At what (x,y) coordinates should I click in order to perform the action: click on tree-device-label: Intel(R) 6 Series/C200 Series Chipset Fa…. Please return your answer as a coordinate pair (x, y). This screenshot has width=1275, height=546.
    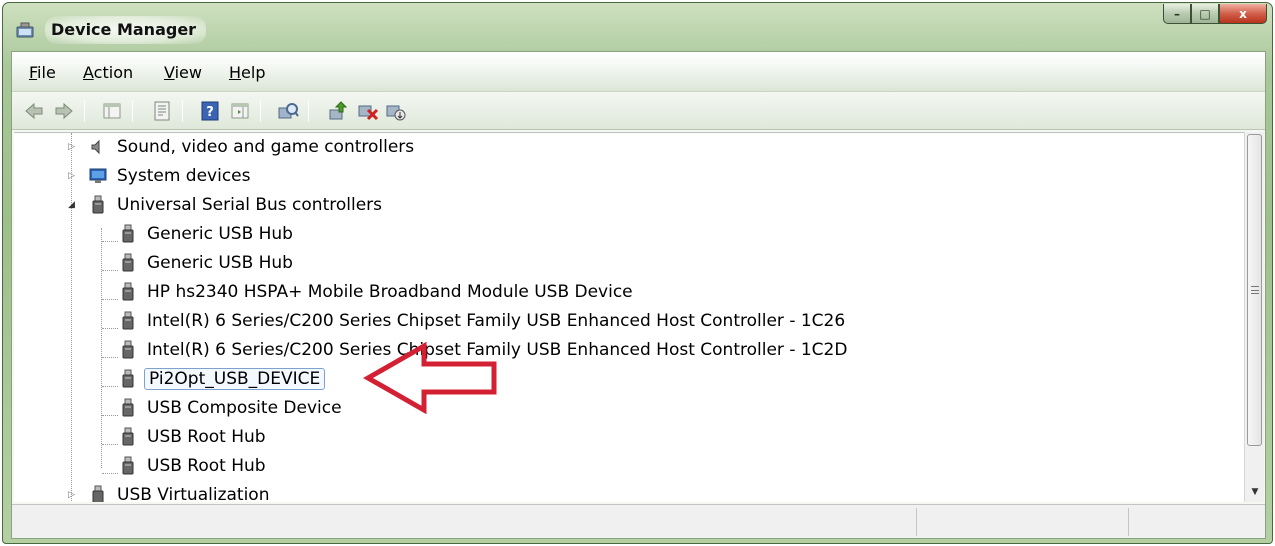
    Looking at the image, I should click on (496, 321).